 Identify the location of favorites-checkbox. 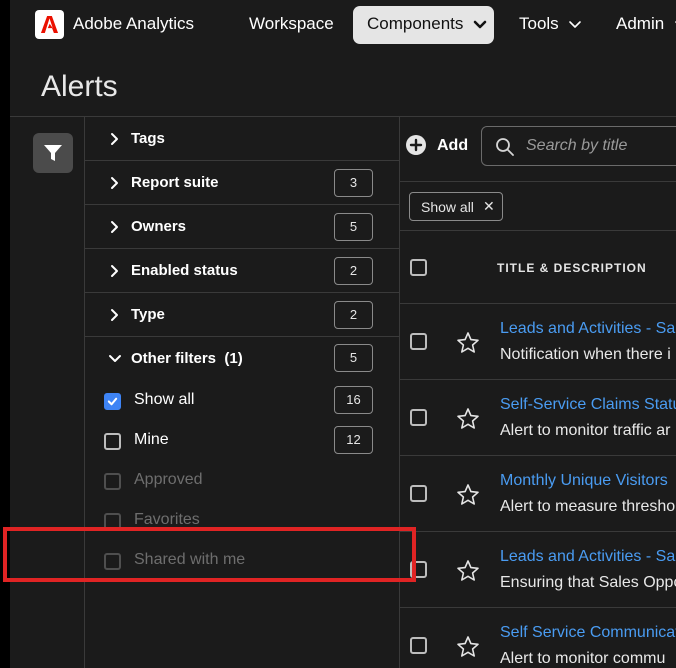
(112, 521).